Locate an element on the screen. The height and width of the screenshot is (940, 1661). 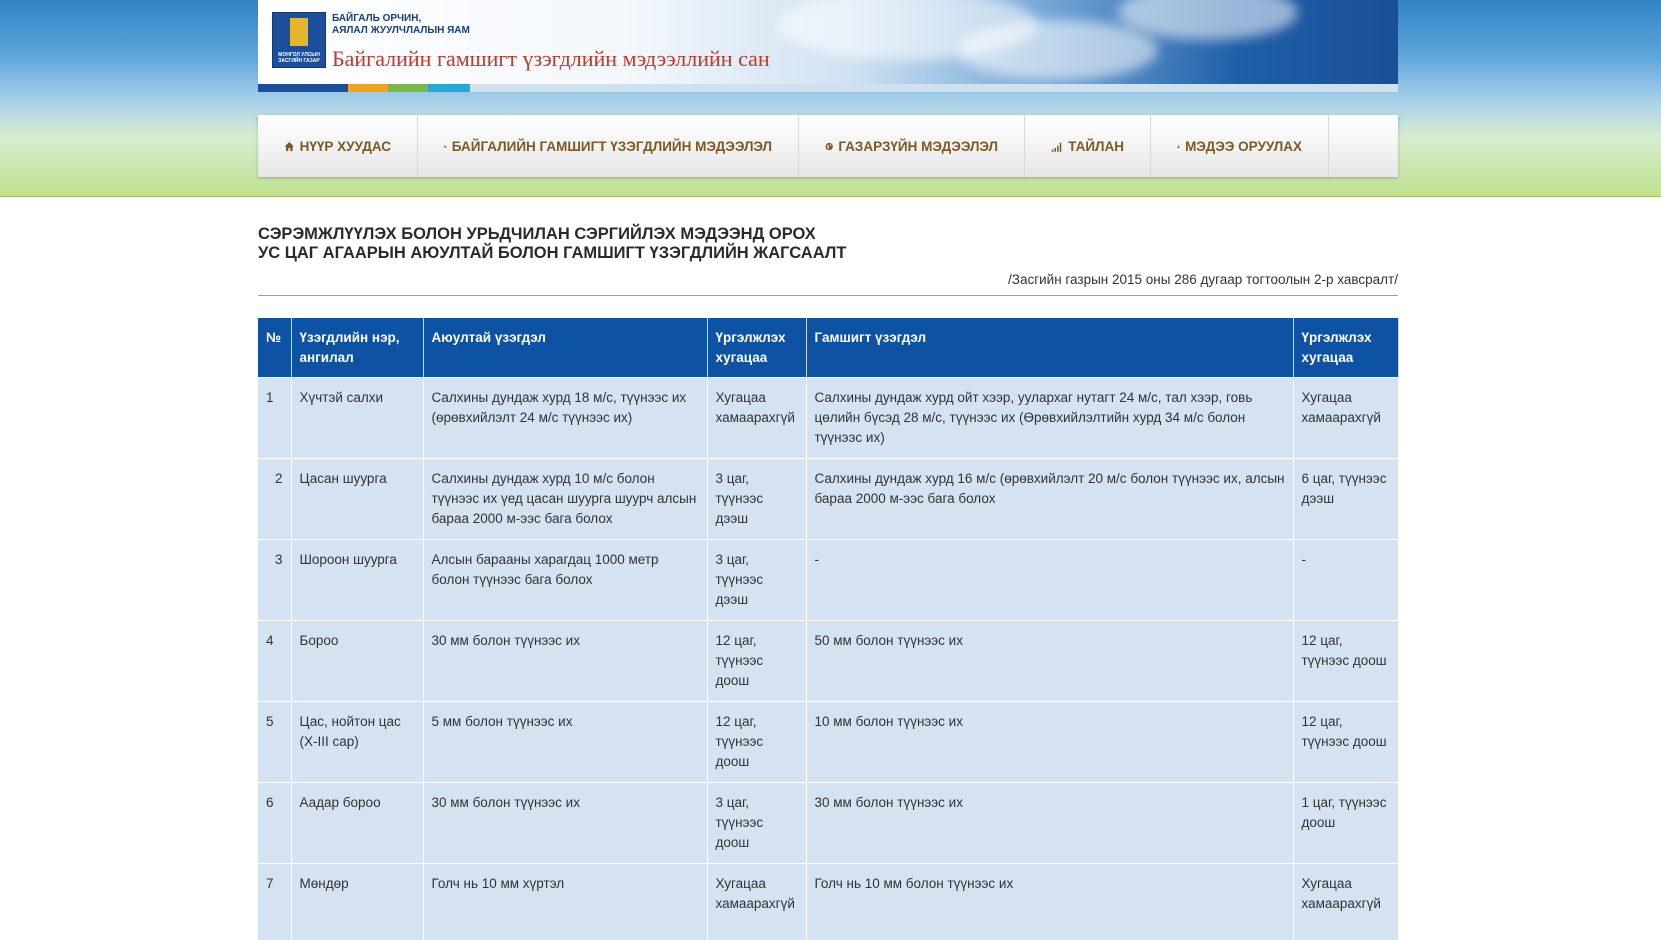
column-header: № is located at coordinates (274, 348).